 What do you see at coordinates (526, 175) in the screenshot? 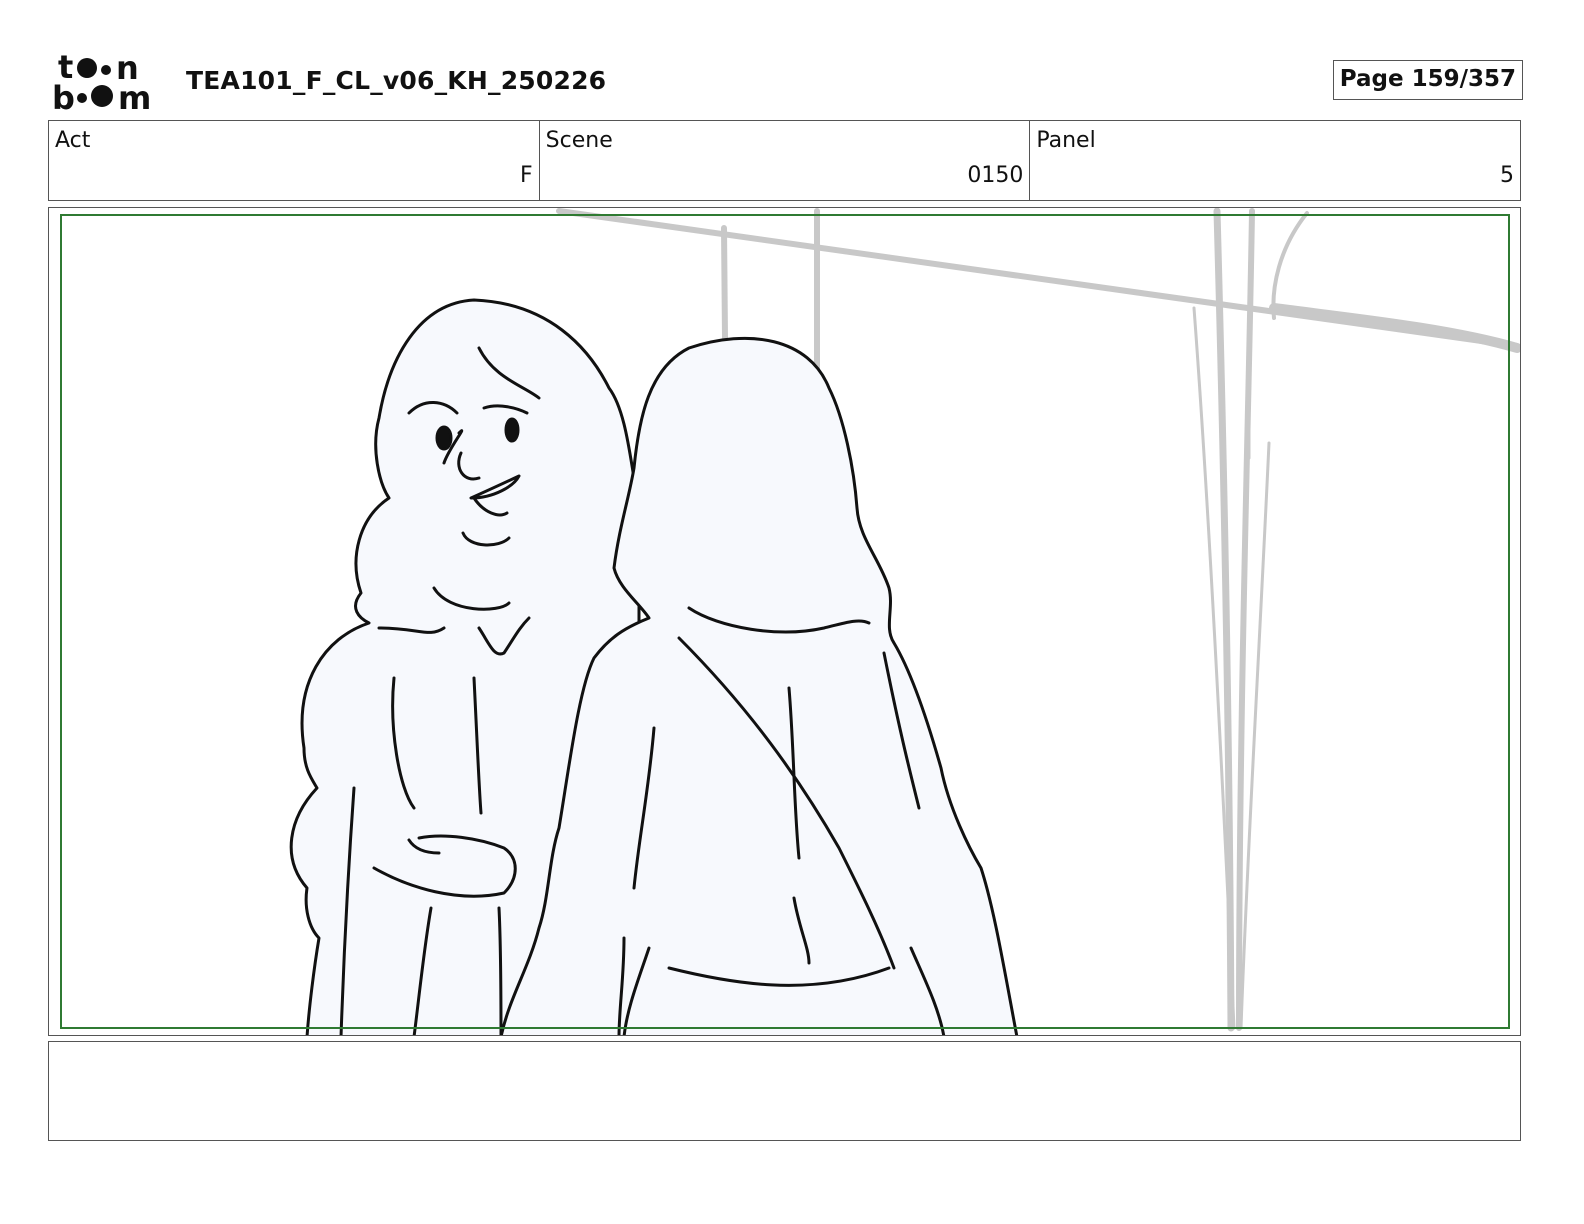
I see `act-value: F` at bounding box center [526, 175].